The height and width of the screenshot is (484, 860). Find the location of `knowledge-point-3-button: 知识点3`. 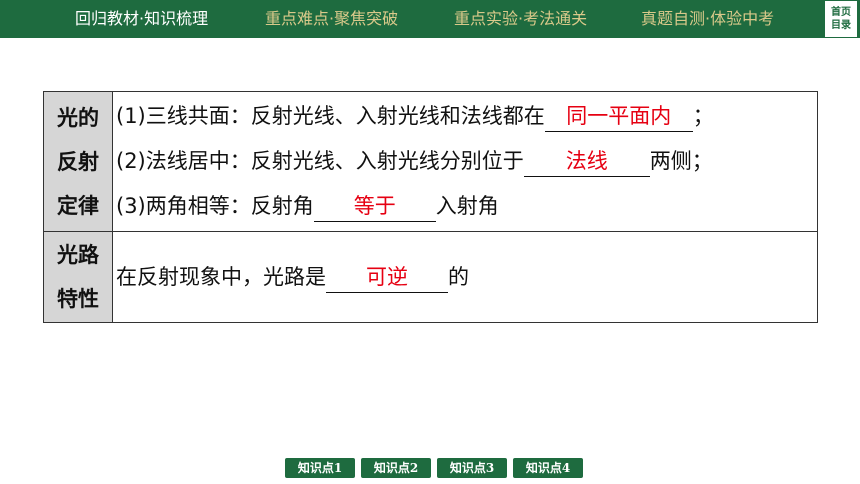

knowledge-point-3-button: 知识点3 is located at coordinates (472, 468).